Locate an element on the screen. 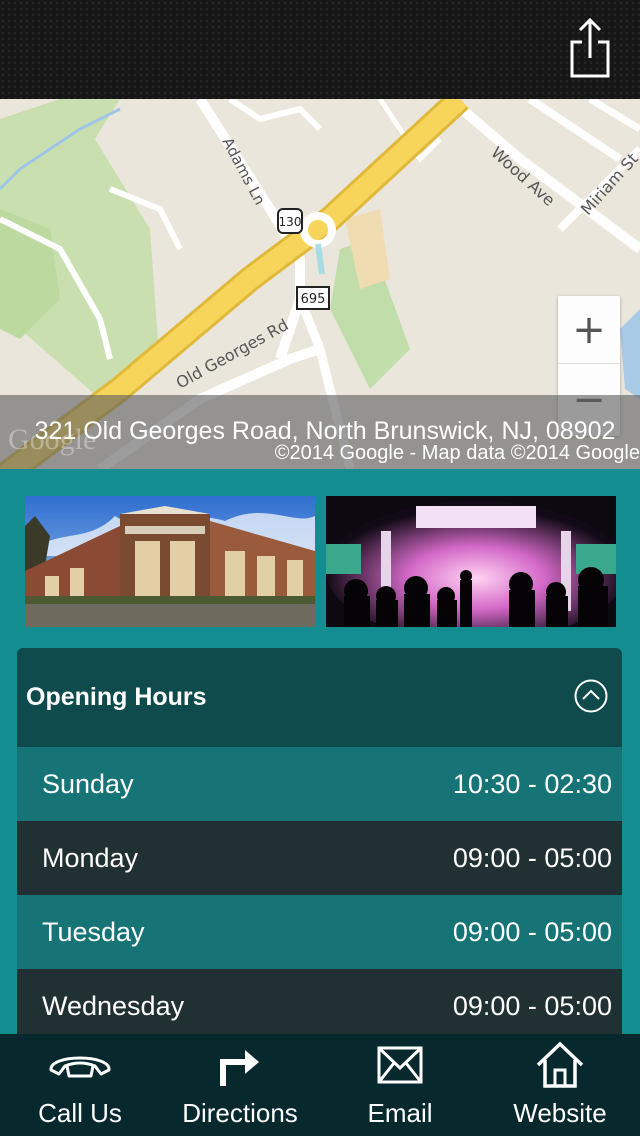 The width and height of the screenshot is (640, 1136). share-button is located at coordinates (590, 47).